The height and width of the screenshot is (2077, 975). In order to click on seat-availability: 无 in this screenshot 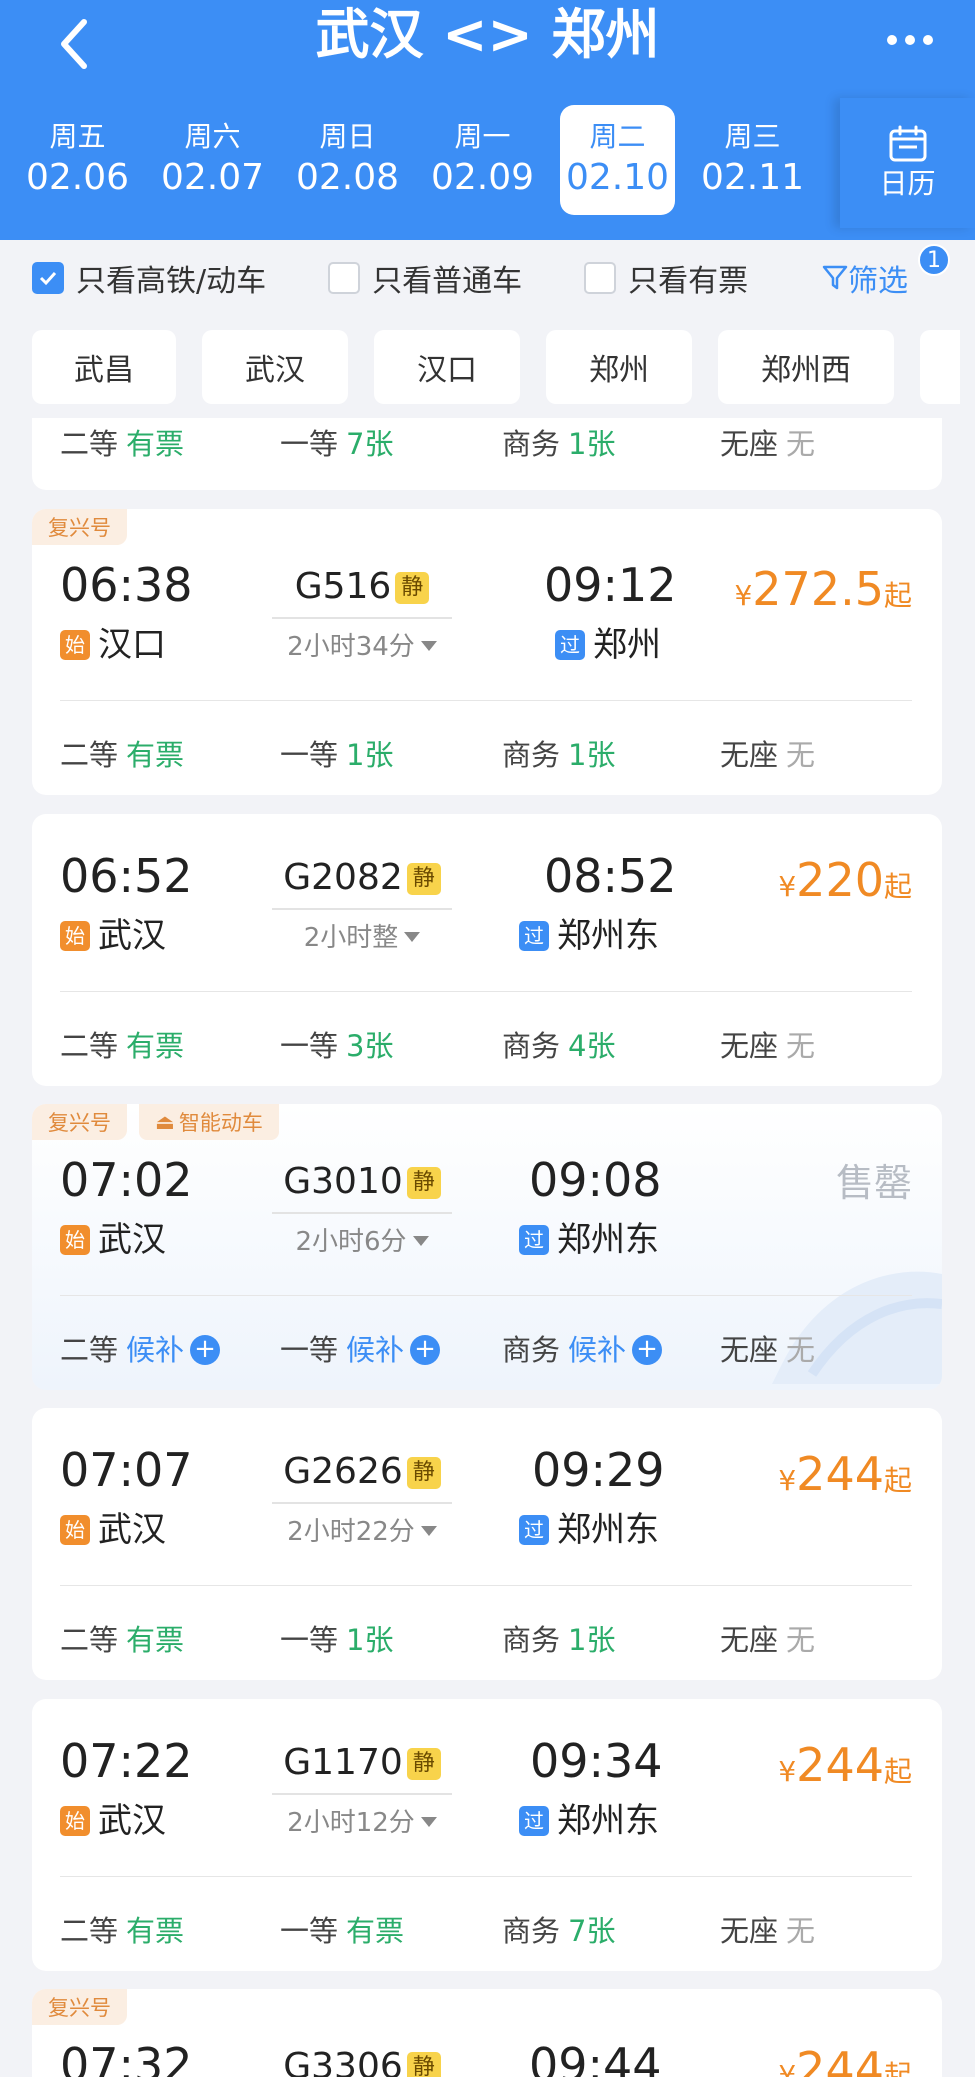, I will do `click(801, 755)`.